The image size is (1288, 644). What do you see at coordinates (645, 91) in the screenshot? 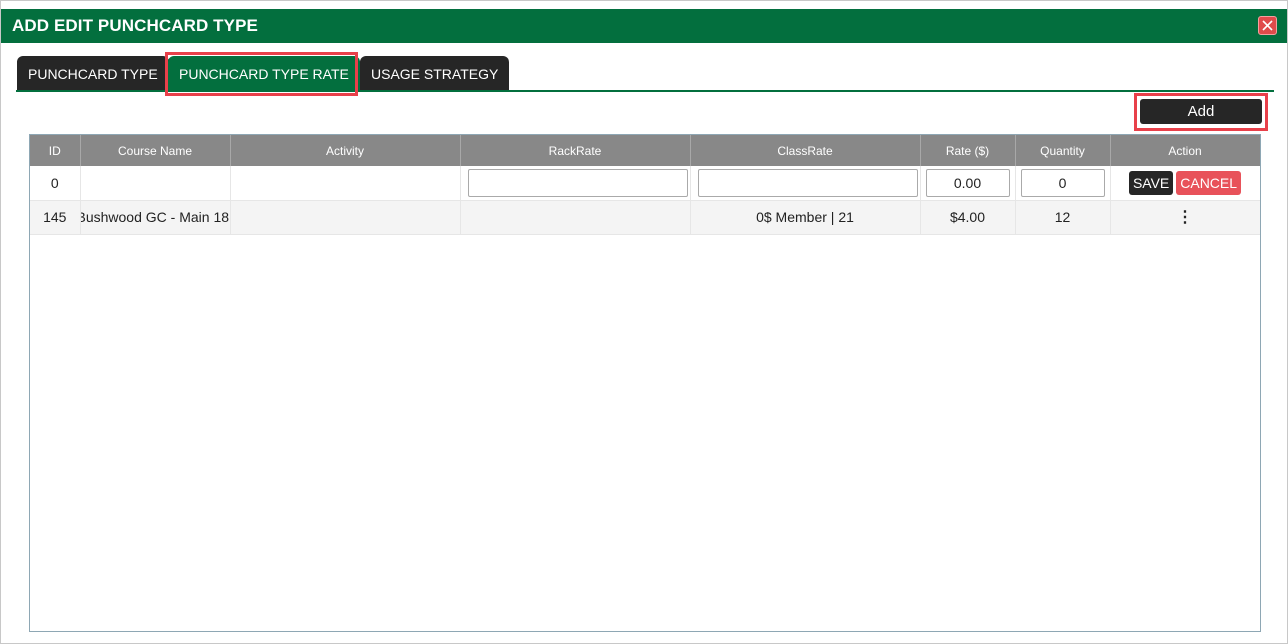
I see `tab-underline` at bounding box center [645, 91].